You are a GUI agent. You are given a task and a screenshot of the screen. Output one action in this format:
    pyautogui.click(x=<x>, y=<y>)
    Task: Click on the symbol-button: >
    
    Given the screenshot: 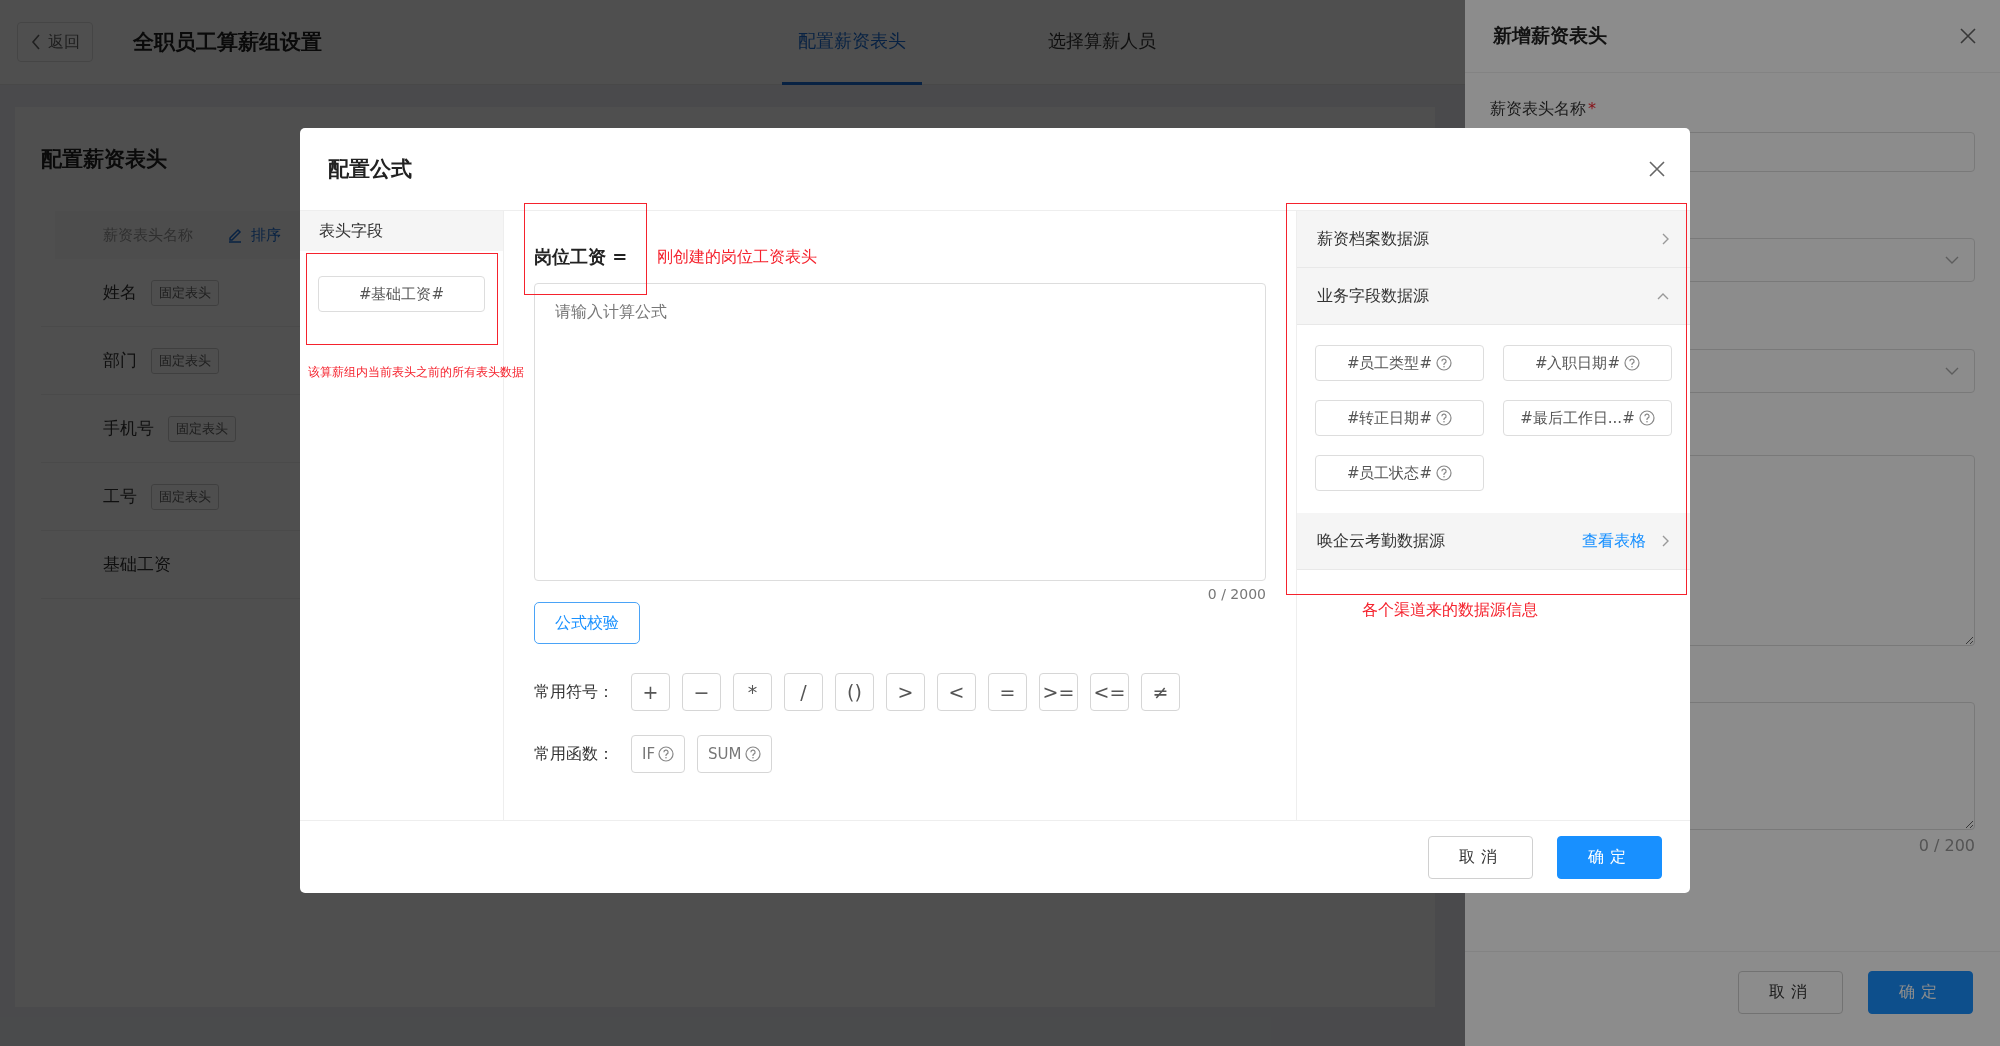 What is the action you would take?
    pyautogui.click(x=905, y=692)
    